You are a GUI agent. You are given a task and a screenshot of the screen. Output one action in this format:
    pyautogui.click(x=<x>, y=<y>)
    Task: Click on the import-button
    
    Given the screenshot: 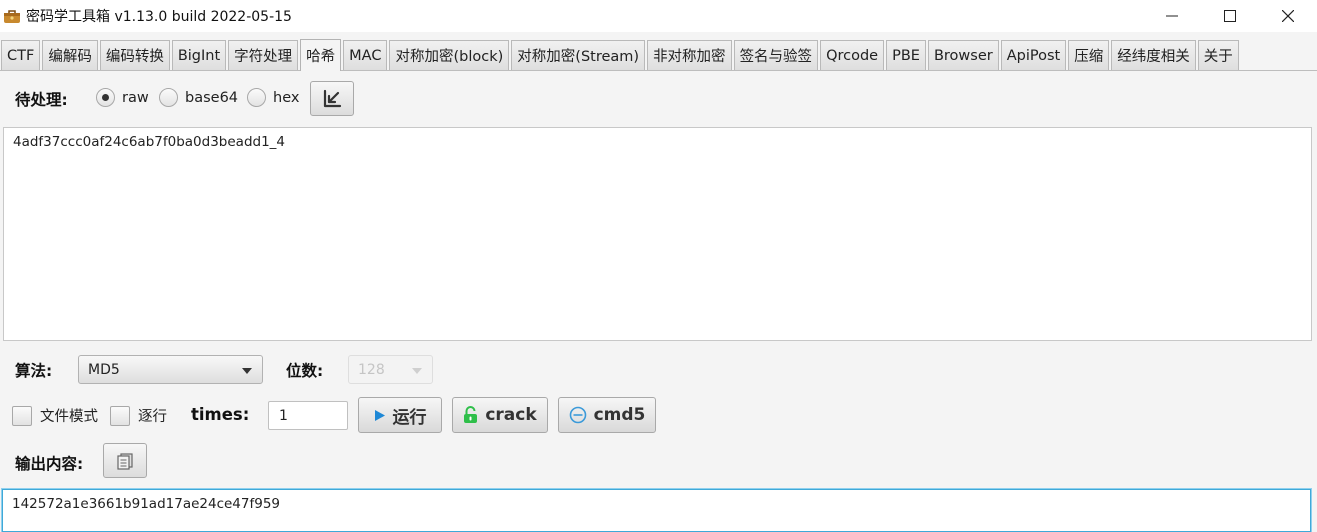 What is the action you would take?
    pyautogui.click(x=332, y=98)
    